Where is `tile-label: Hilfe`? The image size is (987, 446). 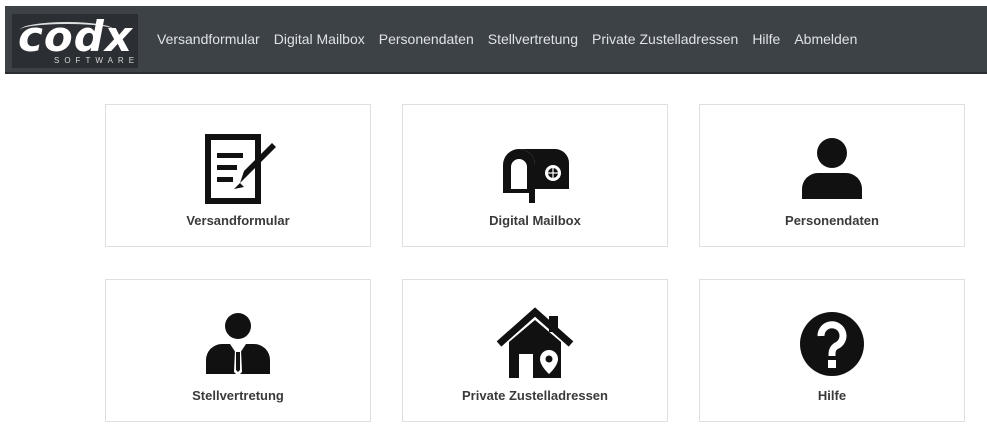
tile-label: Hilfe is located at coordinates (832, 395).